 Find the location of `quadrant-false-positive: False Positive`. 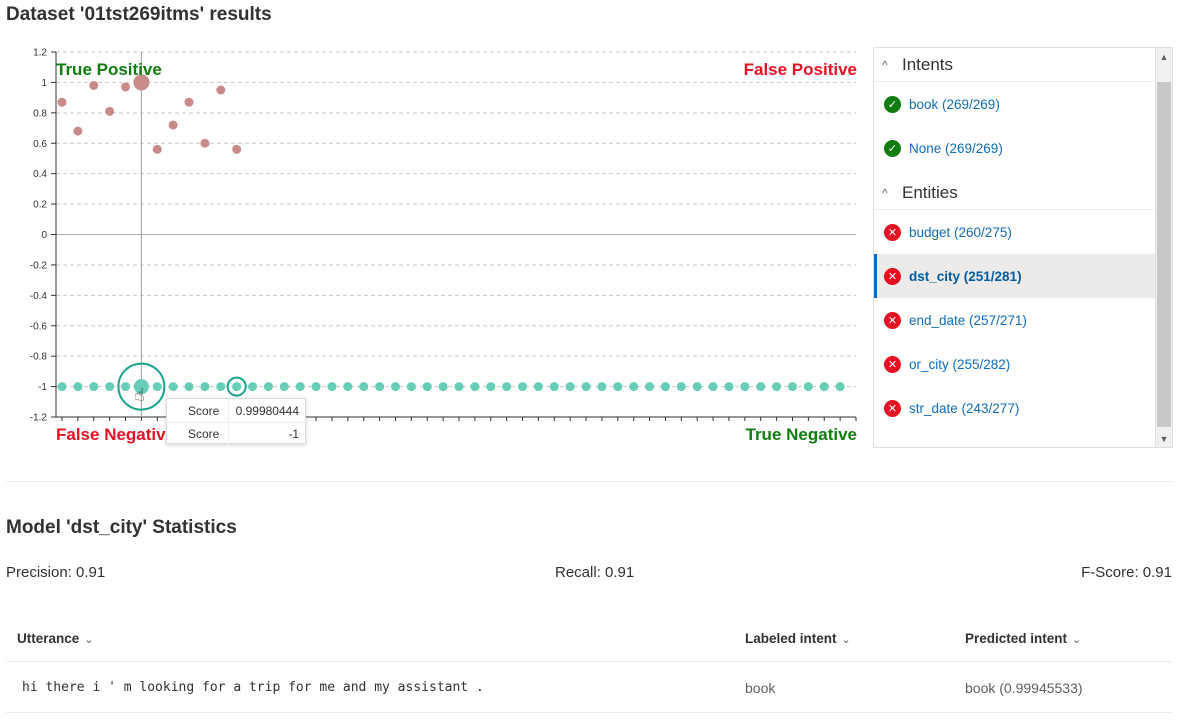

quadrant-false-positive: False Positive is located at coordinates (800, 69).